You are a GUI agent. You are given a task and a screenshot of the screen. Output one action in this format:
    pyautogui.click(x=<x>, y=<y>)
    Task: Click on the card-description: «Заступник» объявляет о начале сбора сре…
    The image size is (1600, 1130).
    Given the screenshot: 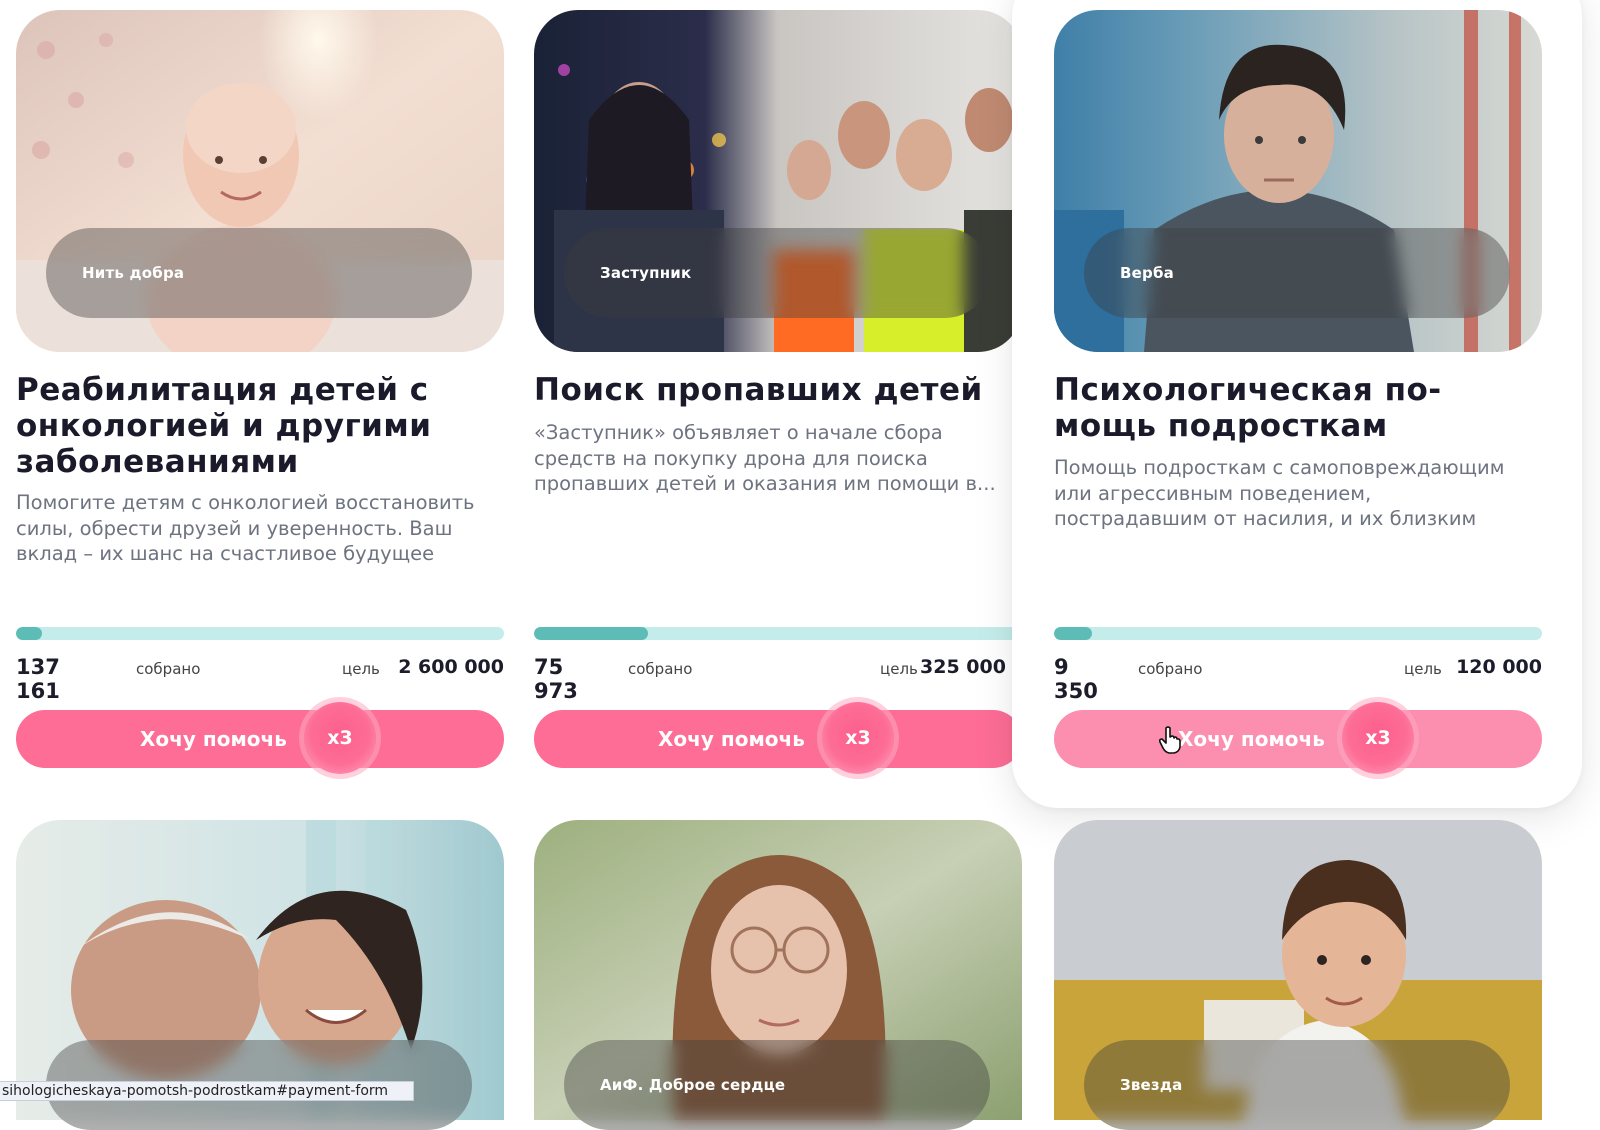 What is the action you would take?
    pyautogui.click(x=765, y=458)
    